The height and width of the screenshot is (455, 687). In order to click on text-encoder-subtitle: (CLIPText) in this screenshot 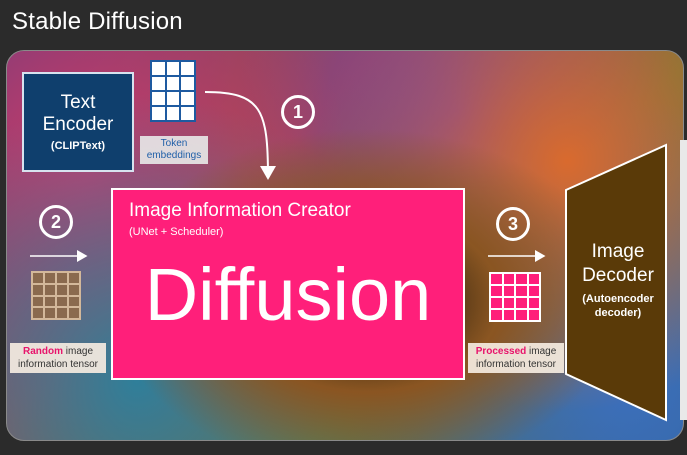, I will do `click(78, 146)`.